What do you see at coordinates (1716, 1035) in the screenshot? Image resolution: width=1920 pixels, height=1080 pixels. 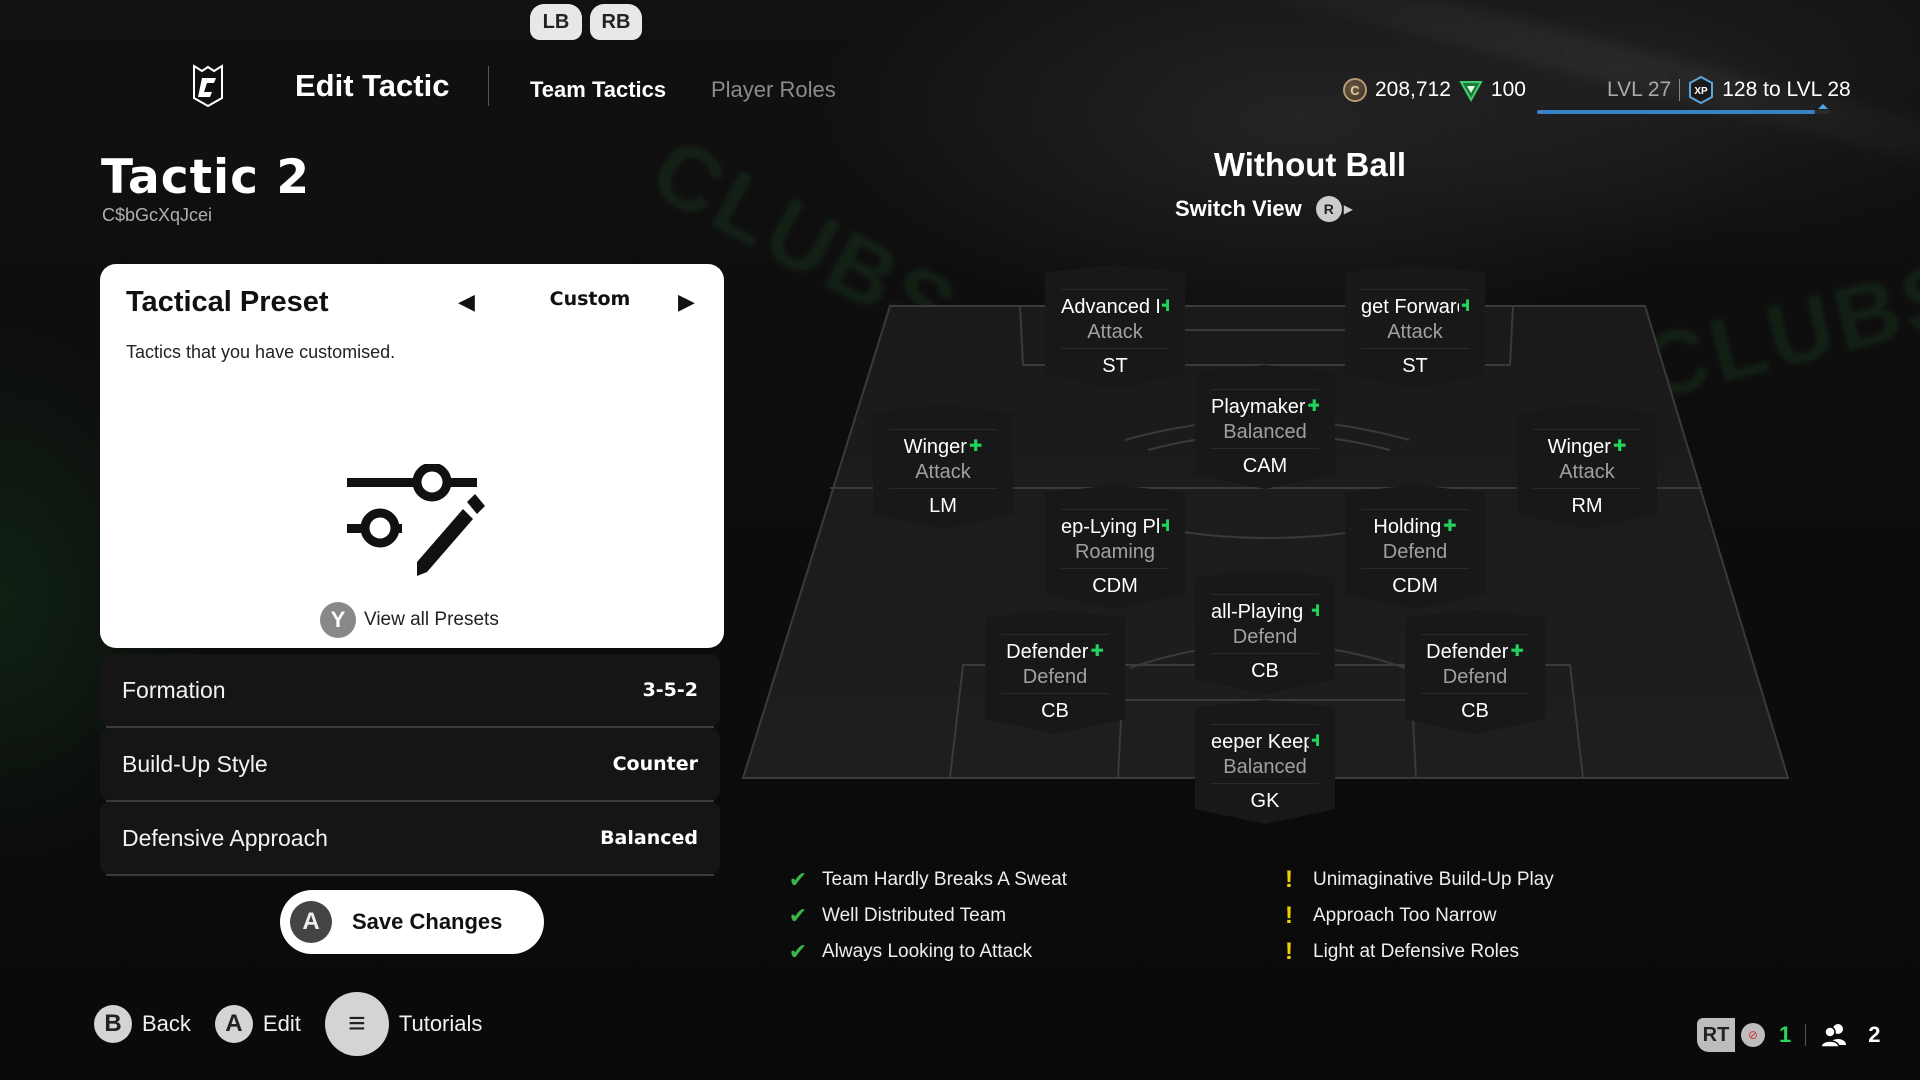 I see `rt-button-icon: RT` at bounding box center [1716, 1035].